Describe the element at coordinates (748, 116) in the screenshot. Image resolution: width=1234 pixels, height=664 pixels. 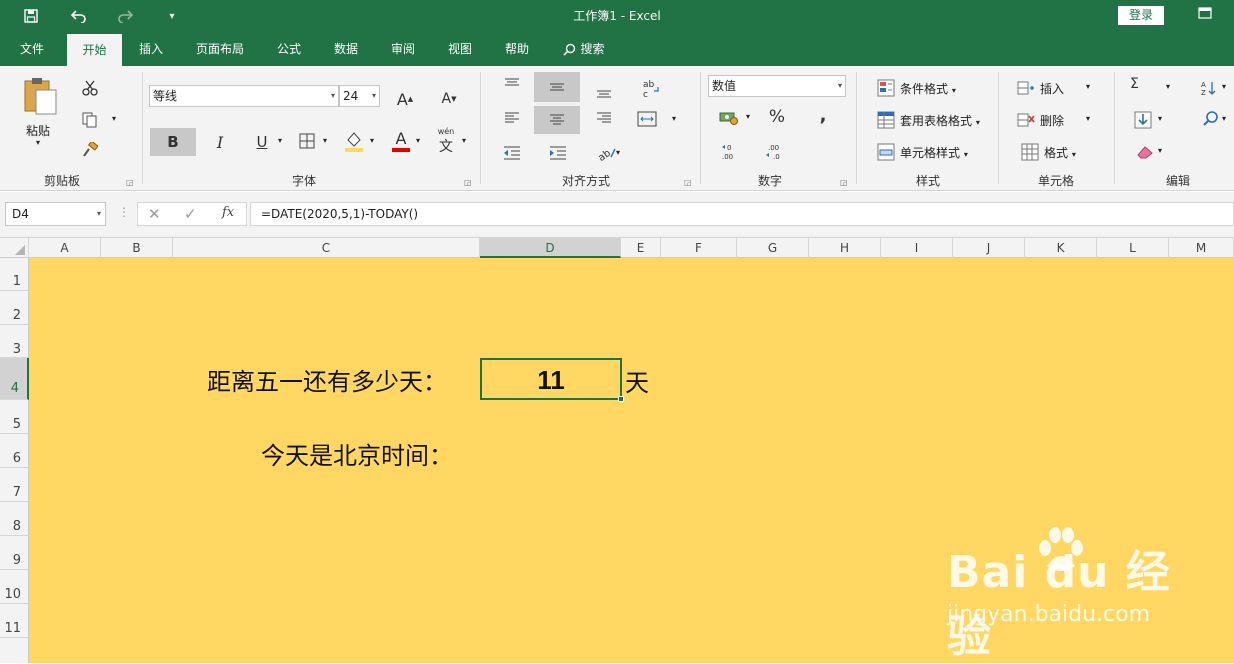
I see `accounting-dropdown-icon: ▾` at that location.